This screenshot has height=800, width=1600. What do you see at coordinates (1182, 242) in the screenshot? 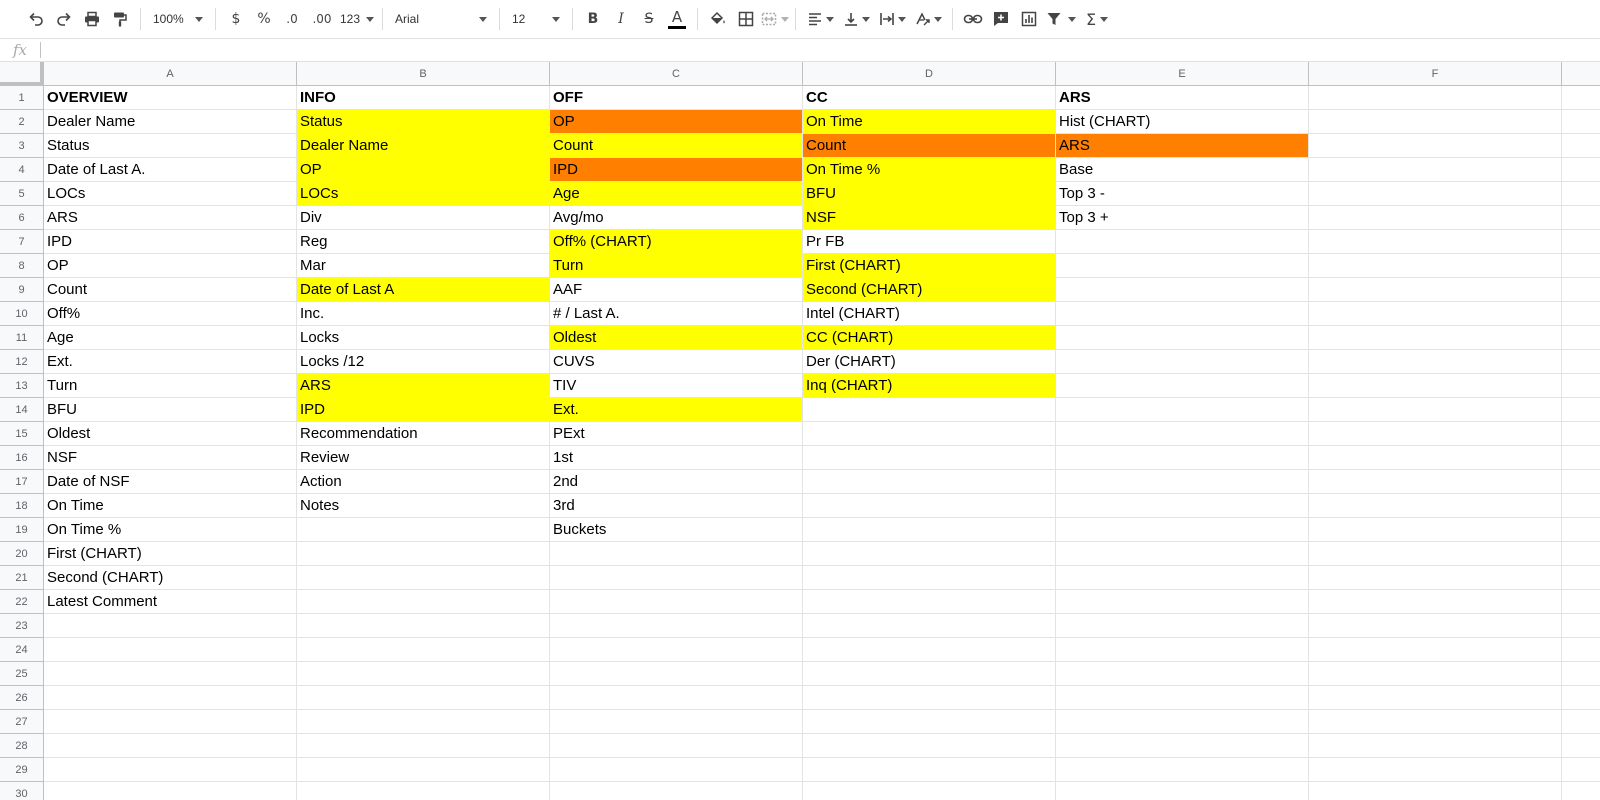
I see `cell-e7` at bounding box center [1182, 242].